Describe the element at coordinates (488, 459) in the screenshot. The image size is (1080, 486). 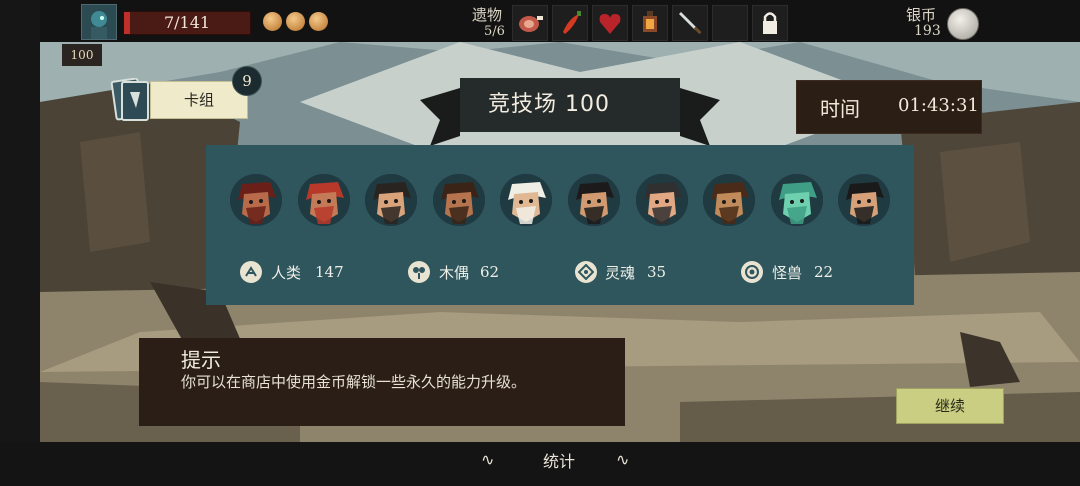
I see `left-swirl-ornament-icon: ∿` at that location.